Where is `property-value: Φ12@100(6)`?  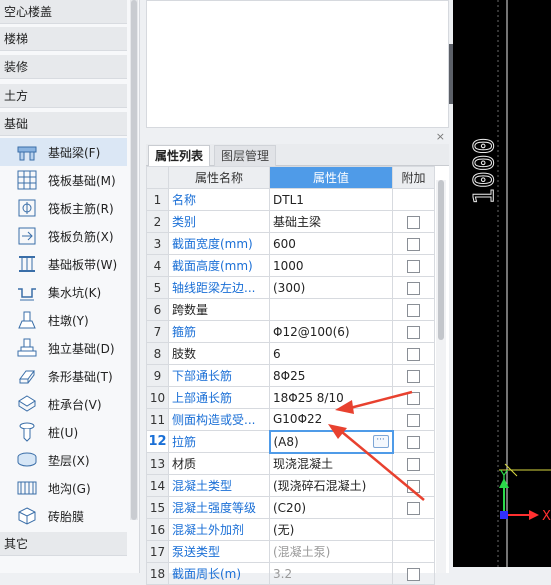 property-value: Φ12@100(6) is located at coordinates (331, 331).